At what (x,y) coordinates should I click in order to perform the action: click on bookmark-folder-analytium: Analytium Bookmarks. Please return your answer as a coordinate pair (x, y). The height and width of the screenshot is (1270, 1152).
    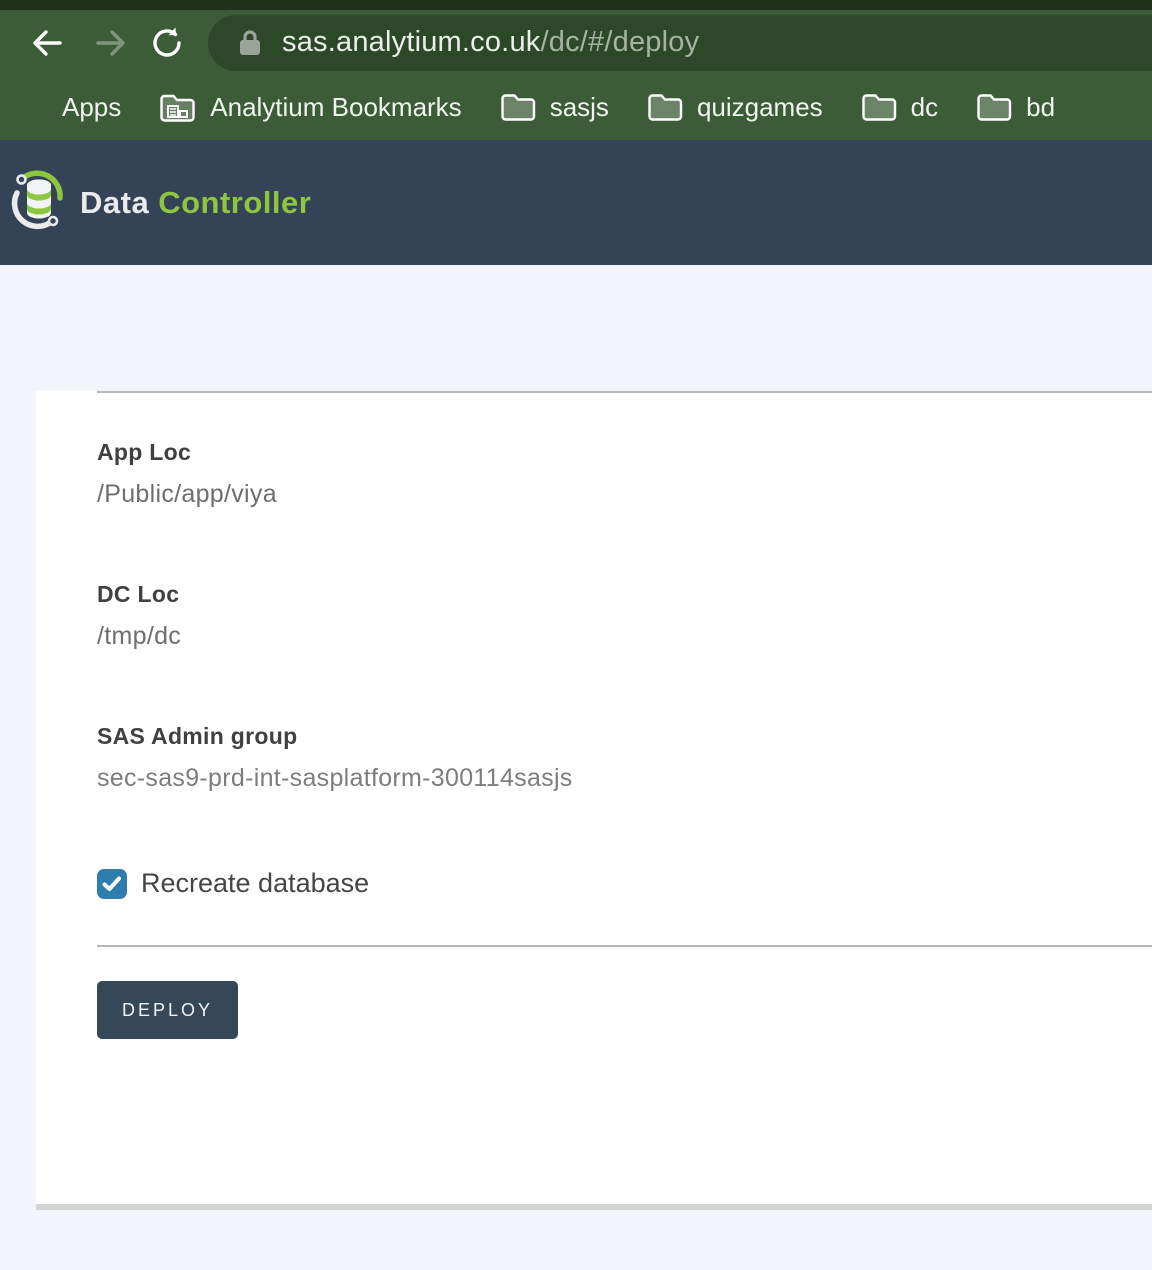
    Looking at the image, I should click on (310, 107).